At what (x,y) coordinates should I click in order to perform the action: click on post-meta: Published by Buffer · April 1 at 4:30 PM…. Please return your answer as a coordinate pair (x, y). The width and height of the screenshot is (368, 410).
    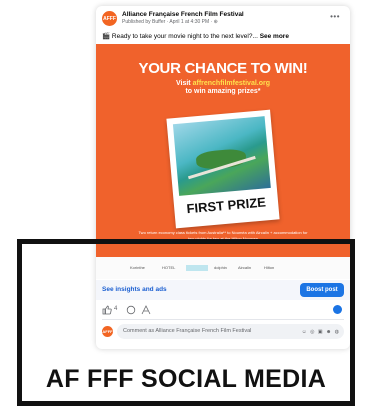
    Looking at the image, I should click on (170, 22).